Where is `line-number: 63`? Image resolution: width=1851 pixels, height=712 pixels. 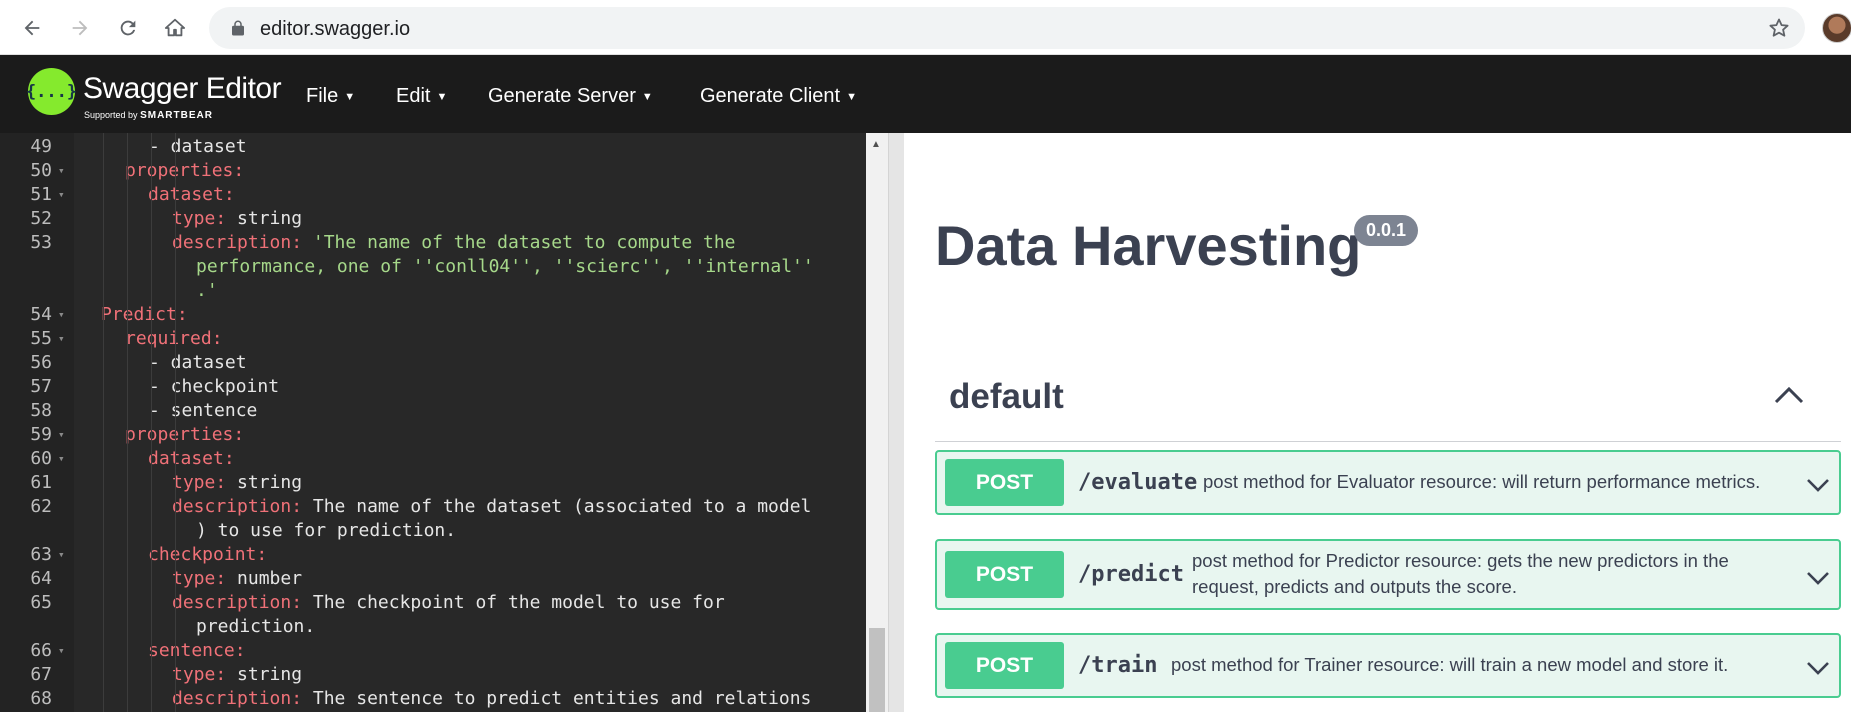
line-number: 63 is located at coordinates (41, 554).